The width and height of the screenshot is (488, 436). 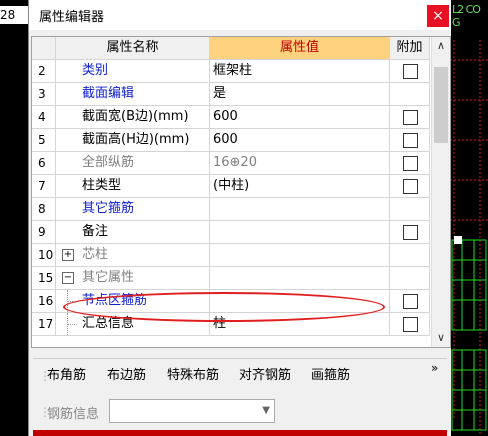 I want to click on table-row: 7 柱类型 (中柱), so click(x=231, y=186).